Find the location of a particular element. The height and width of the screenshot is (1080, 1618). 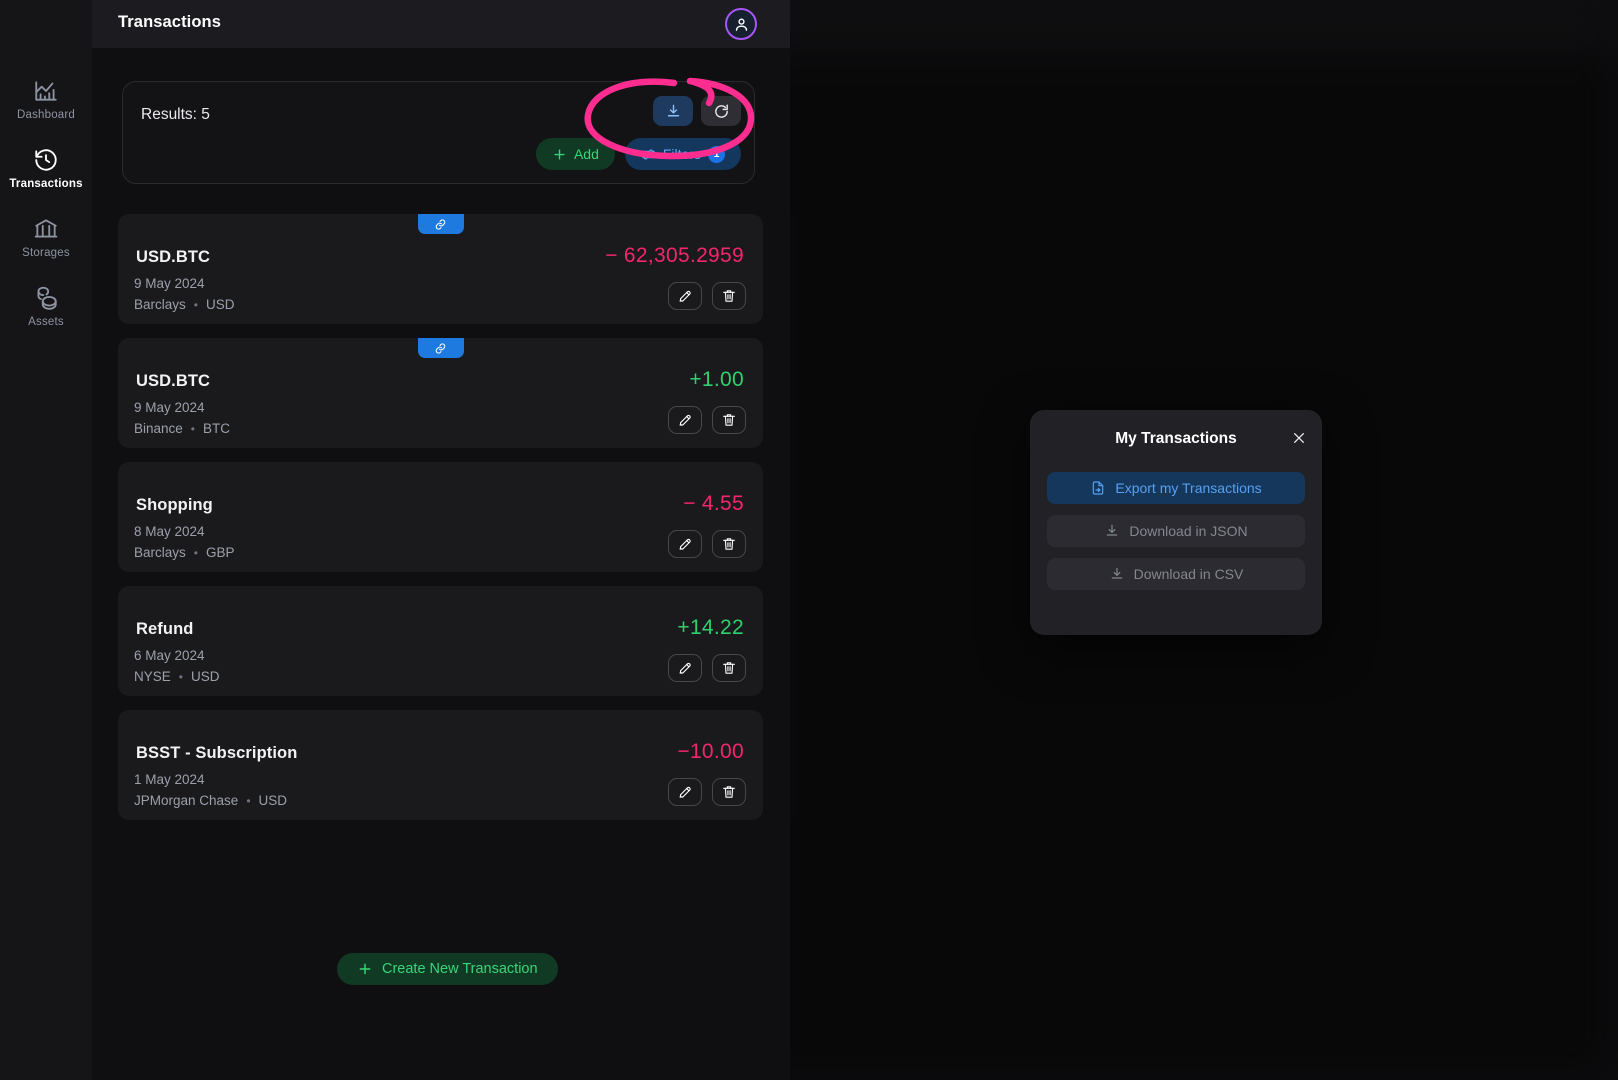

sidebar-item-assets: Assets is located at coordinates (46, 306).